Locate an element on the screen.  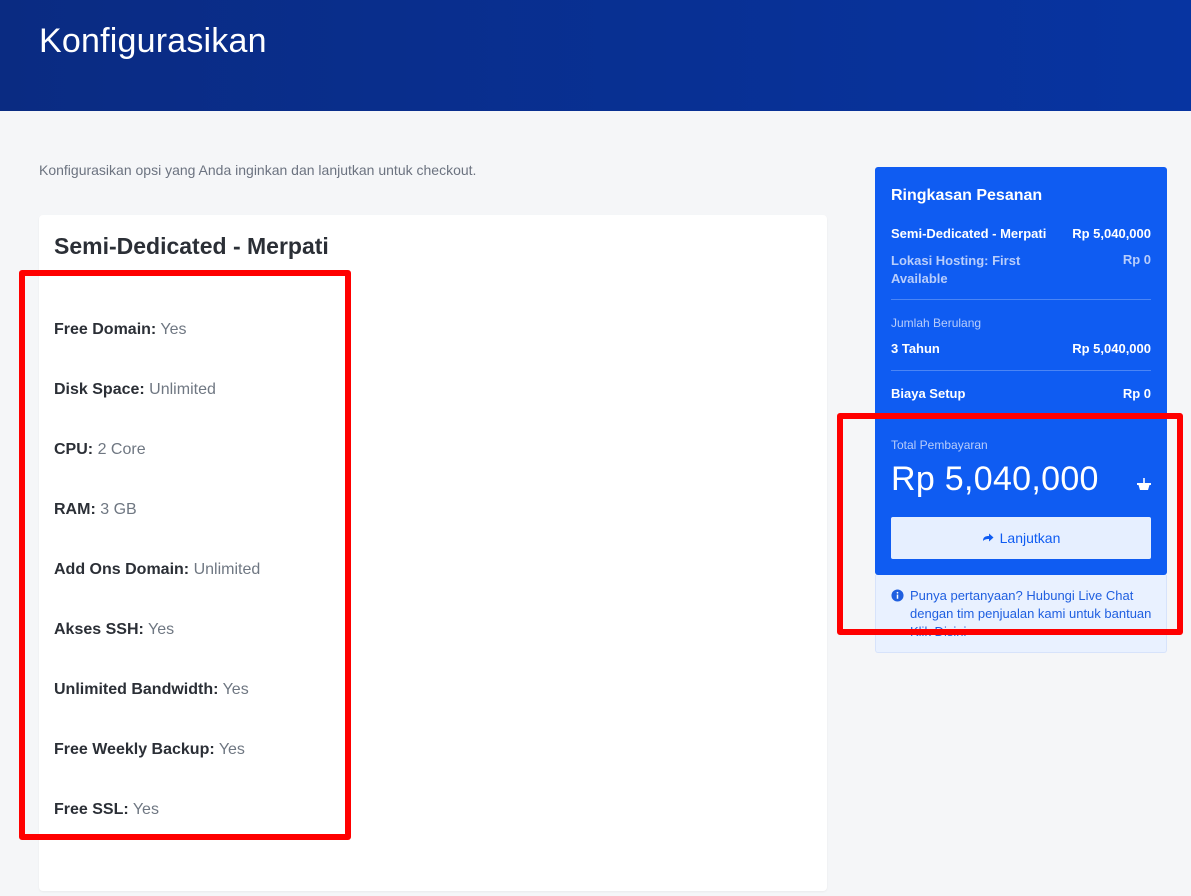
feature-item: Free Domain: Yes is located at coordinates (120, 330).